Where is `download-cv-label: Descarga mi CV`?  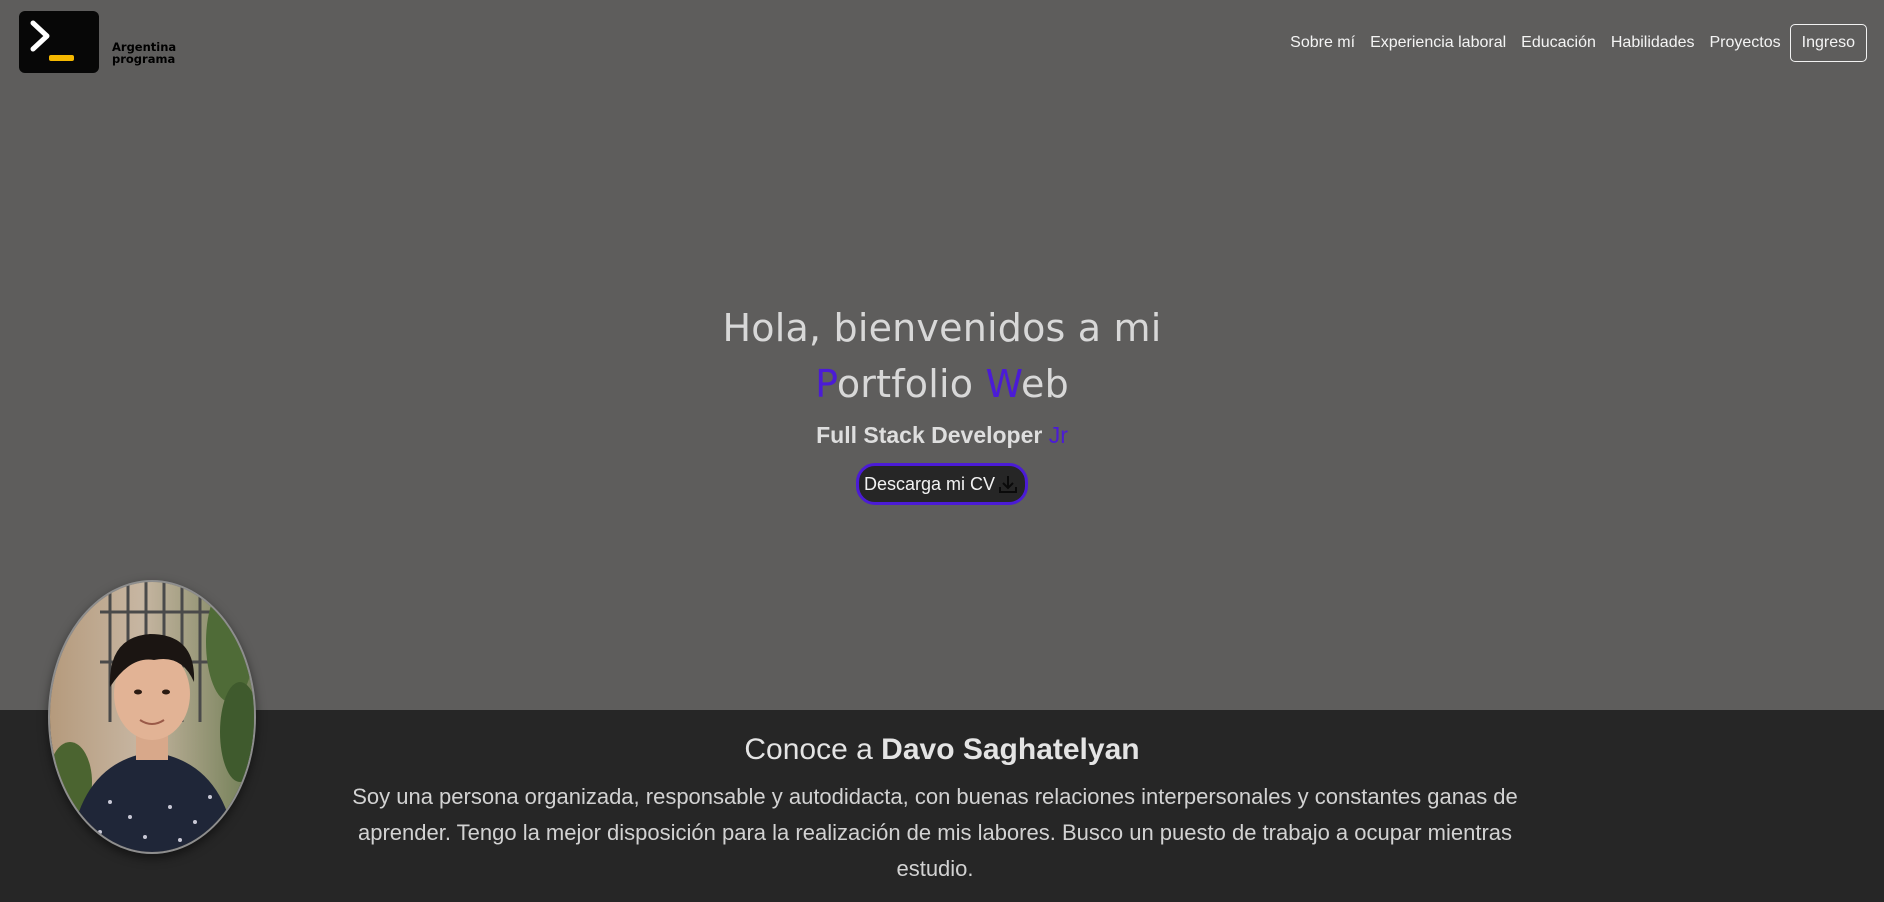
download-cv-label: Descarga mi CV is located at coordinates (929, 483).